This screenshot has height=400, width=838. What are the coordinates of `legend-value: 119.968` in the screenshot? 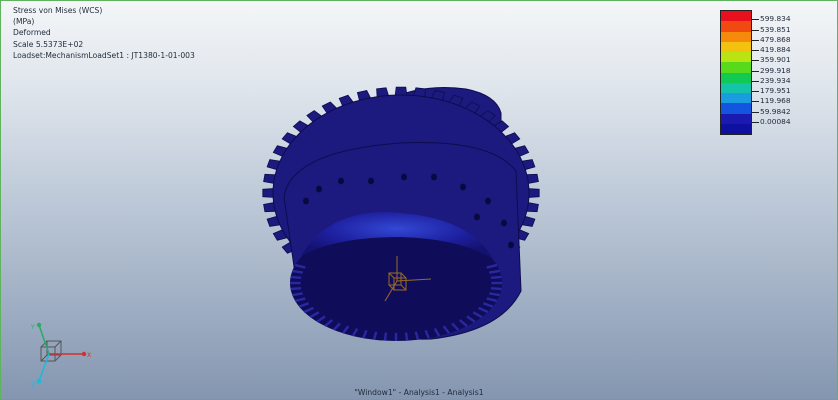 It's located at (775, 101).